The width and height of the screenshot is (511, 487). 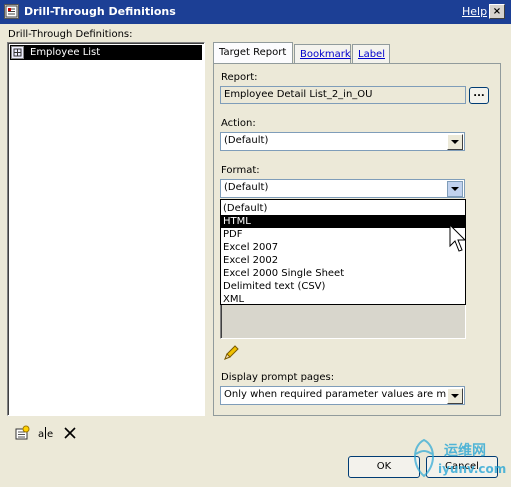 What do you see at coordinates (232, 353) in the screenshot?
I see `edit-pencil-icon` at bounding box center [232, 353].